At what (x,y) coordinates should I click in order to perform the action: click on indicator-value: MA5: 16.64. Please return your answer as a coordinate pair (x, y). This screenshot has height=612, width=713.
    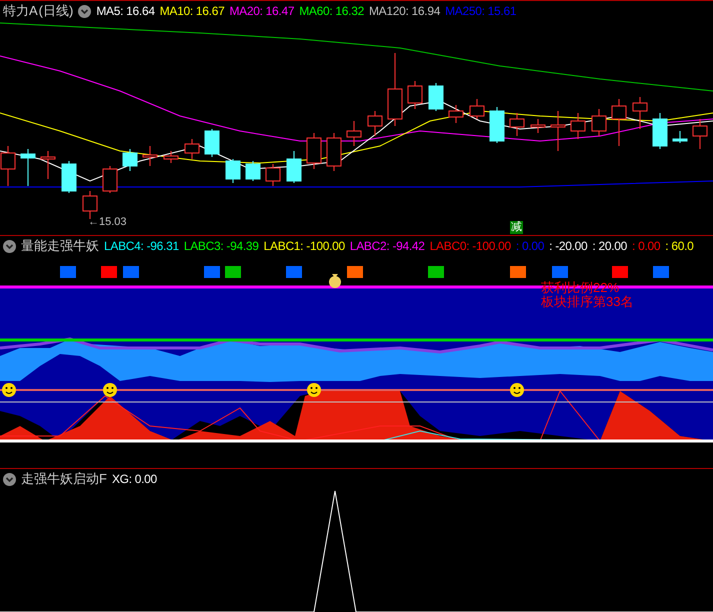
    Looking at the image, I should click on (125, 11).